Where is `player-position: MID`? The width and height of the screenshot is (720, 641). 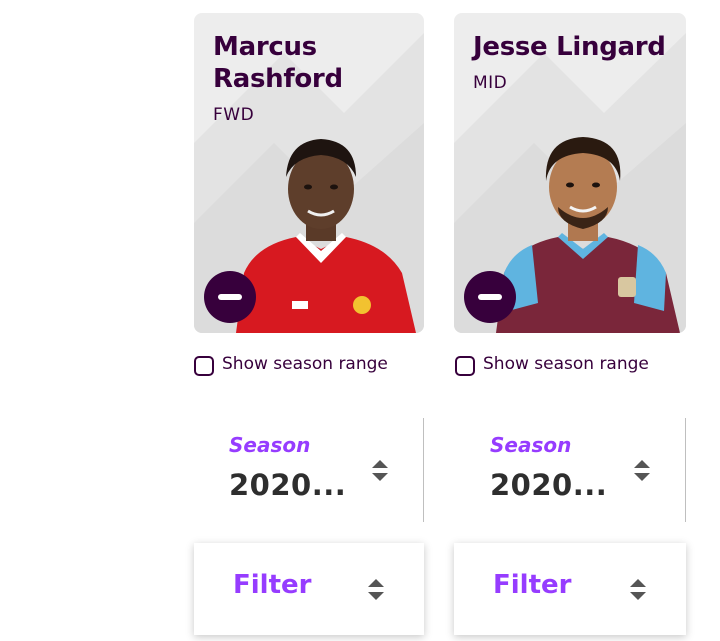 player-position: MID is located at coordinates (490, 83).